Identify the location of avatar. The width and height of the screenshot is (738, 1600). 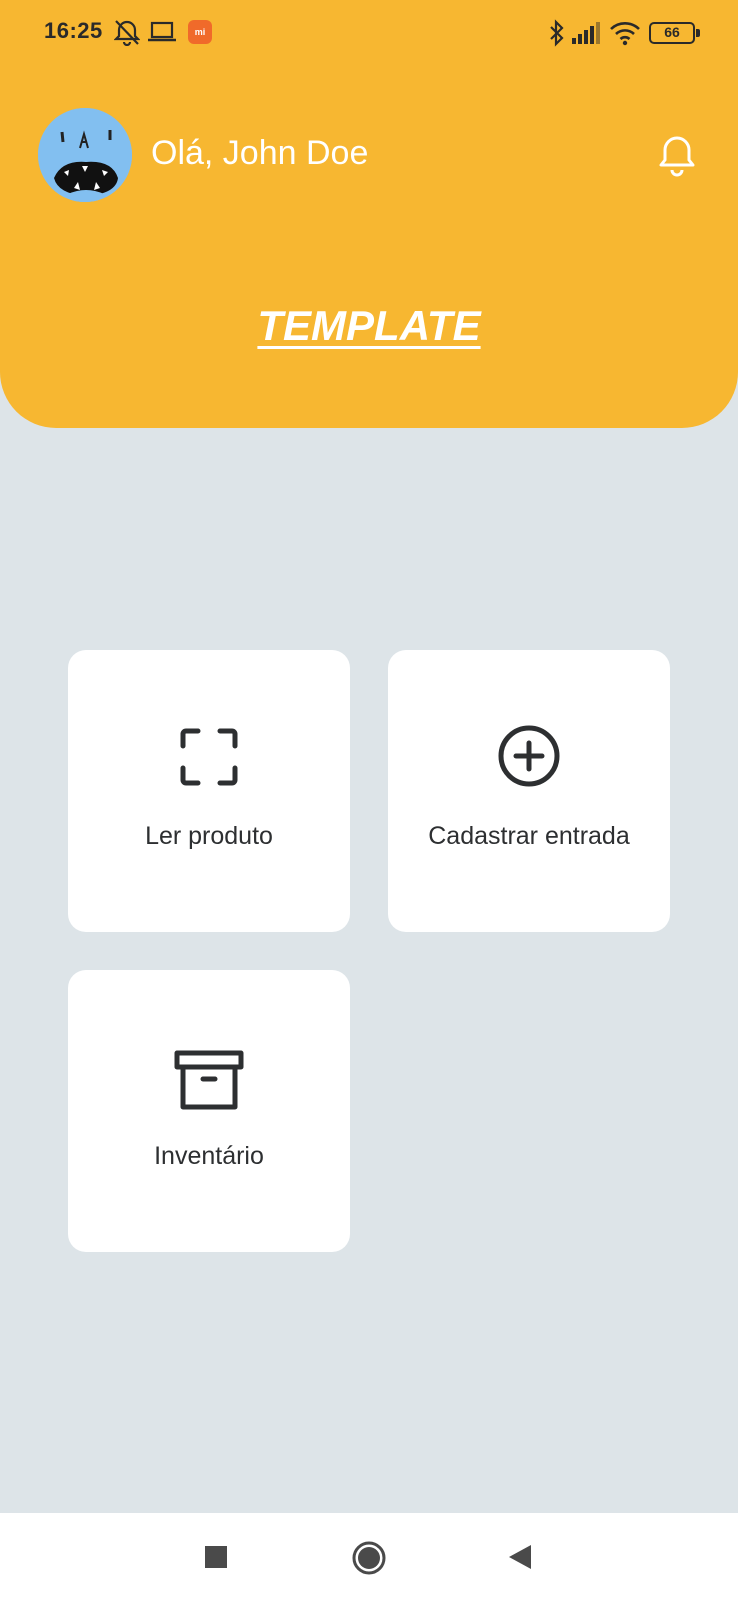
(85, 155).